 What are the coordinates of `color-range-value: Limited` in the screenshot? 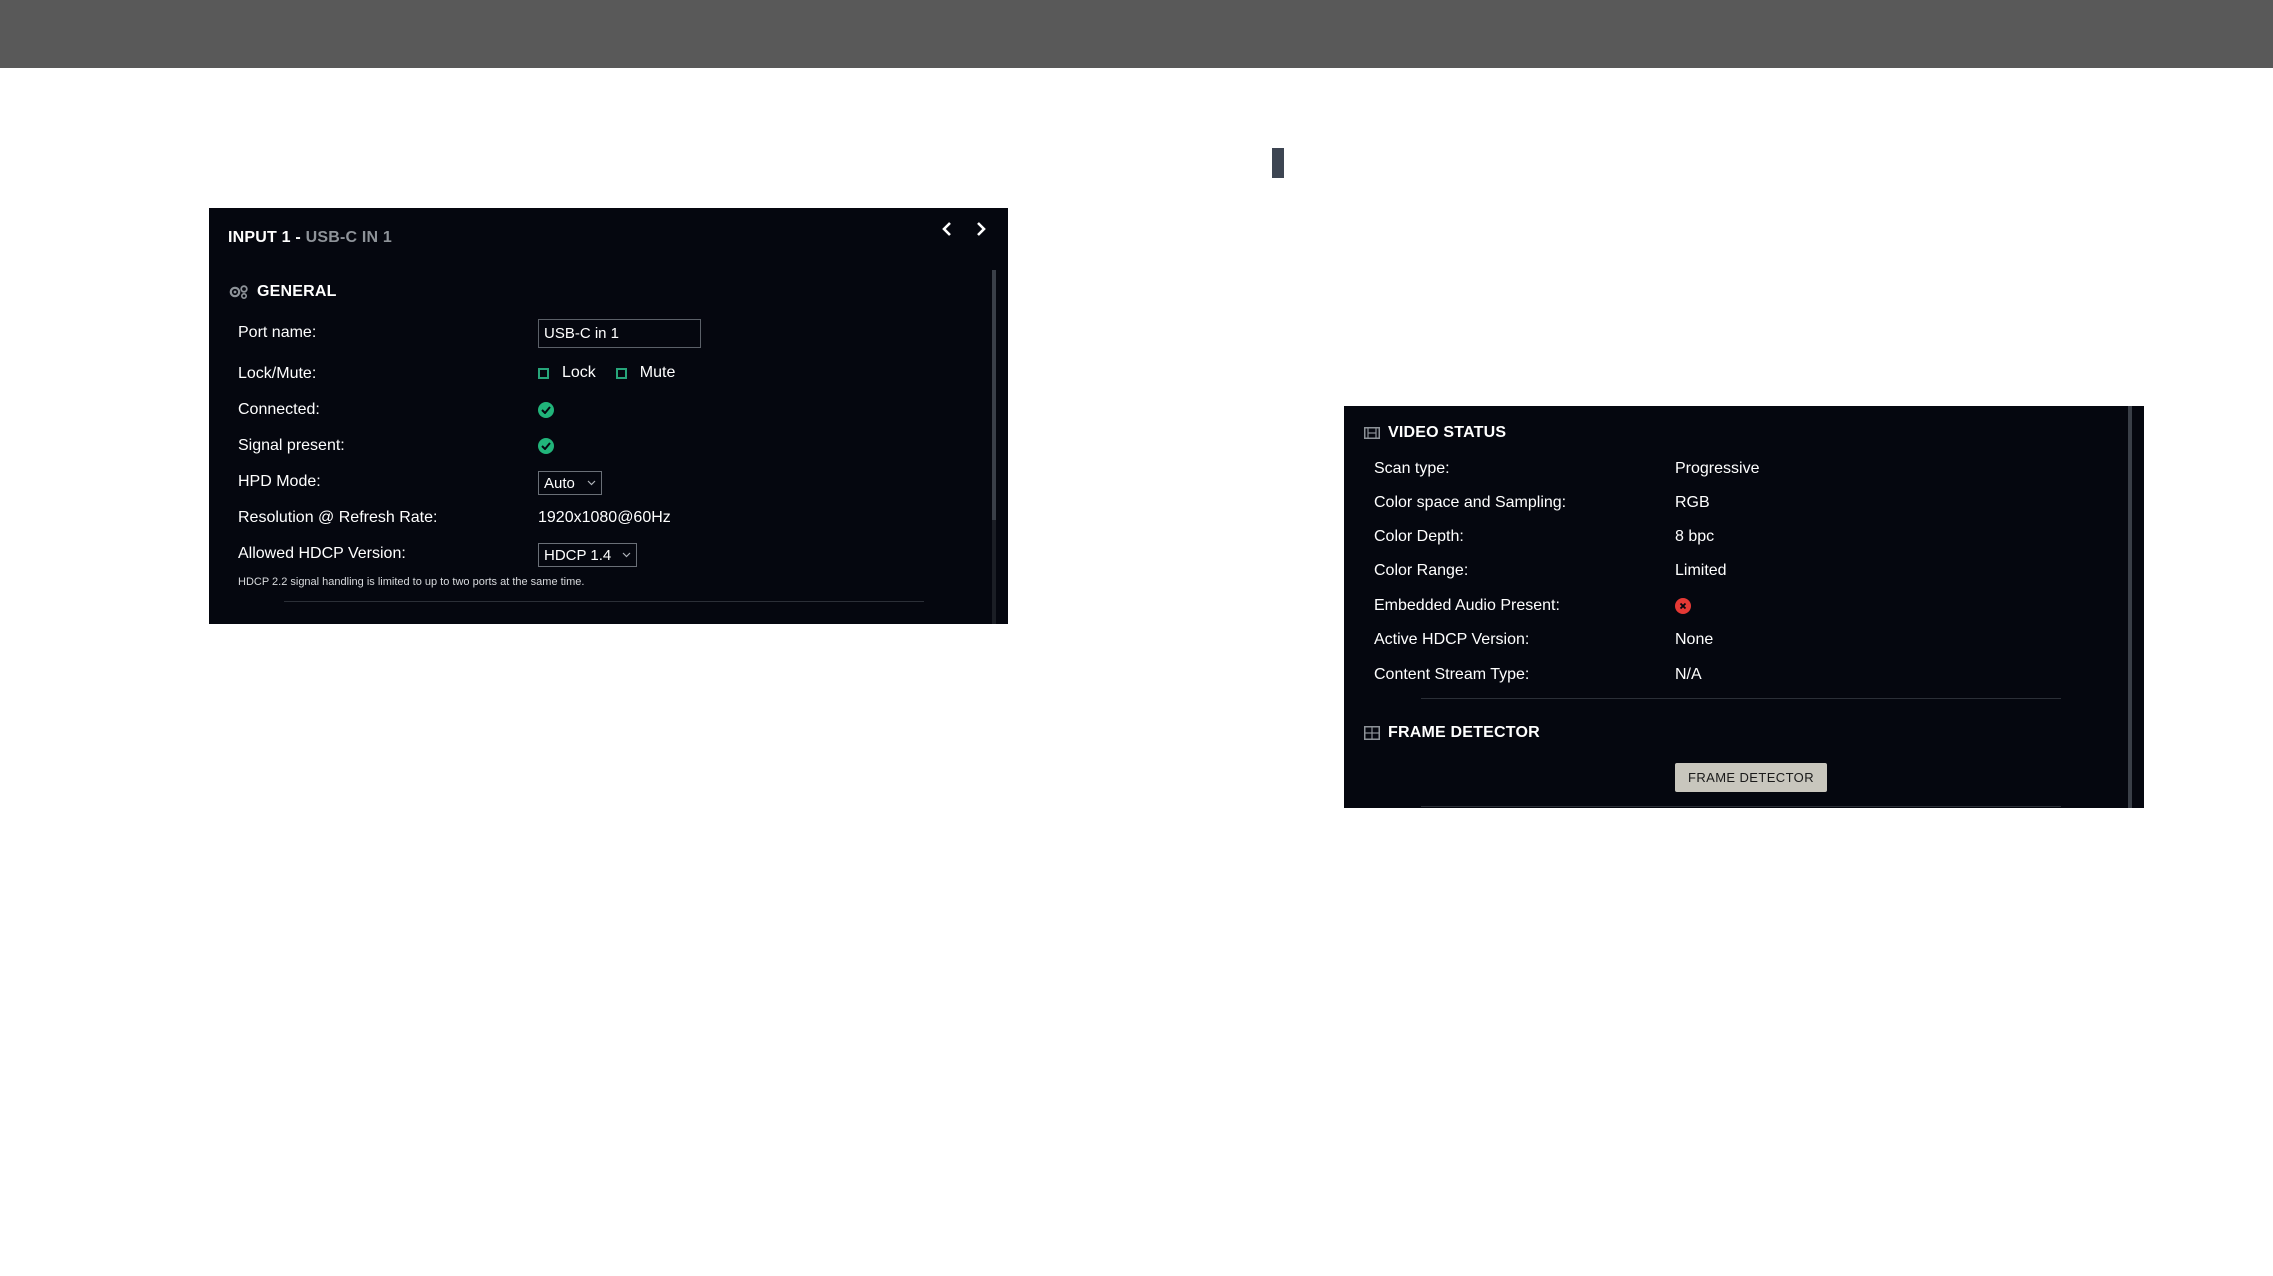 It's located at (1701, 570).